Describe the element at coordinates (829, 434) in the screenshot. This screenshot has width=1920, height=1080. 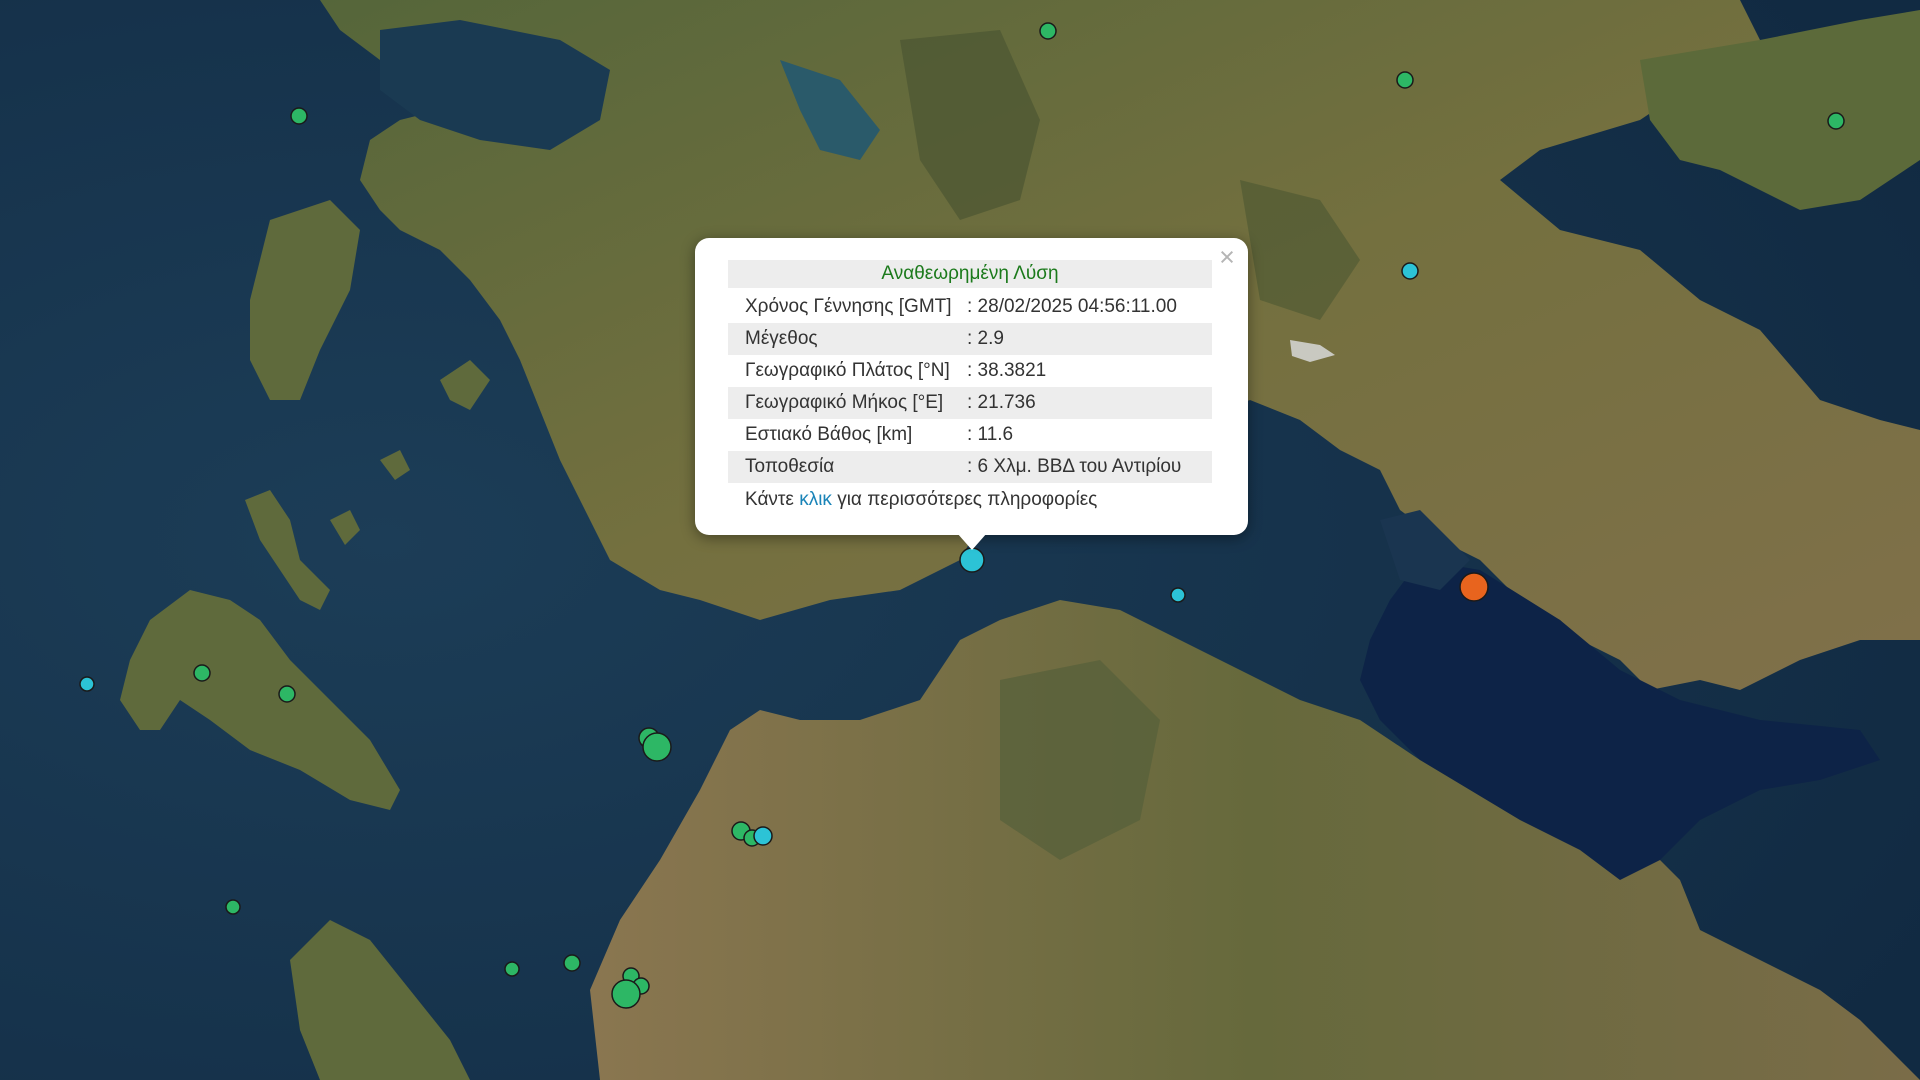
I see `info-label: Εστιακό Βάθος [km]` at that location.